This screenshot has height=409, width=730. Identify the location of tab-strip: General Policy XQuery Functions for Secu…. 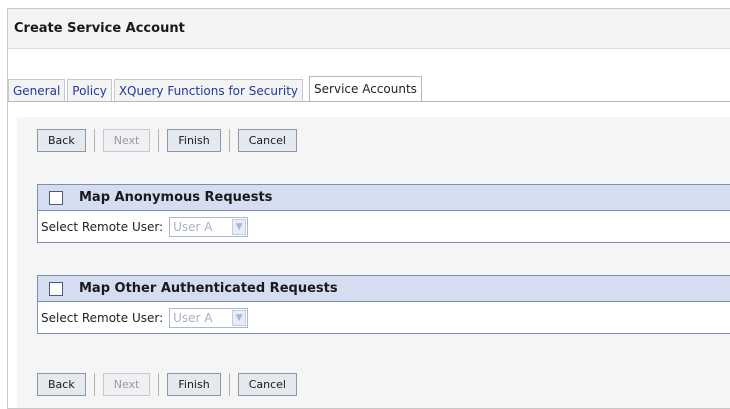
(216, 89).